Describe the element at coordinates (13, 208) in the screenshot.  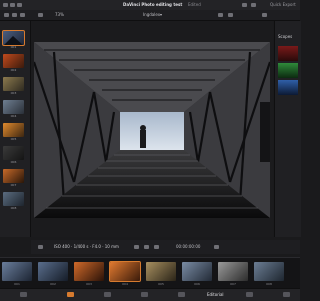
I see `bin-item-label: 008` at that location.